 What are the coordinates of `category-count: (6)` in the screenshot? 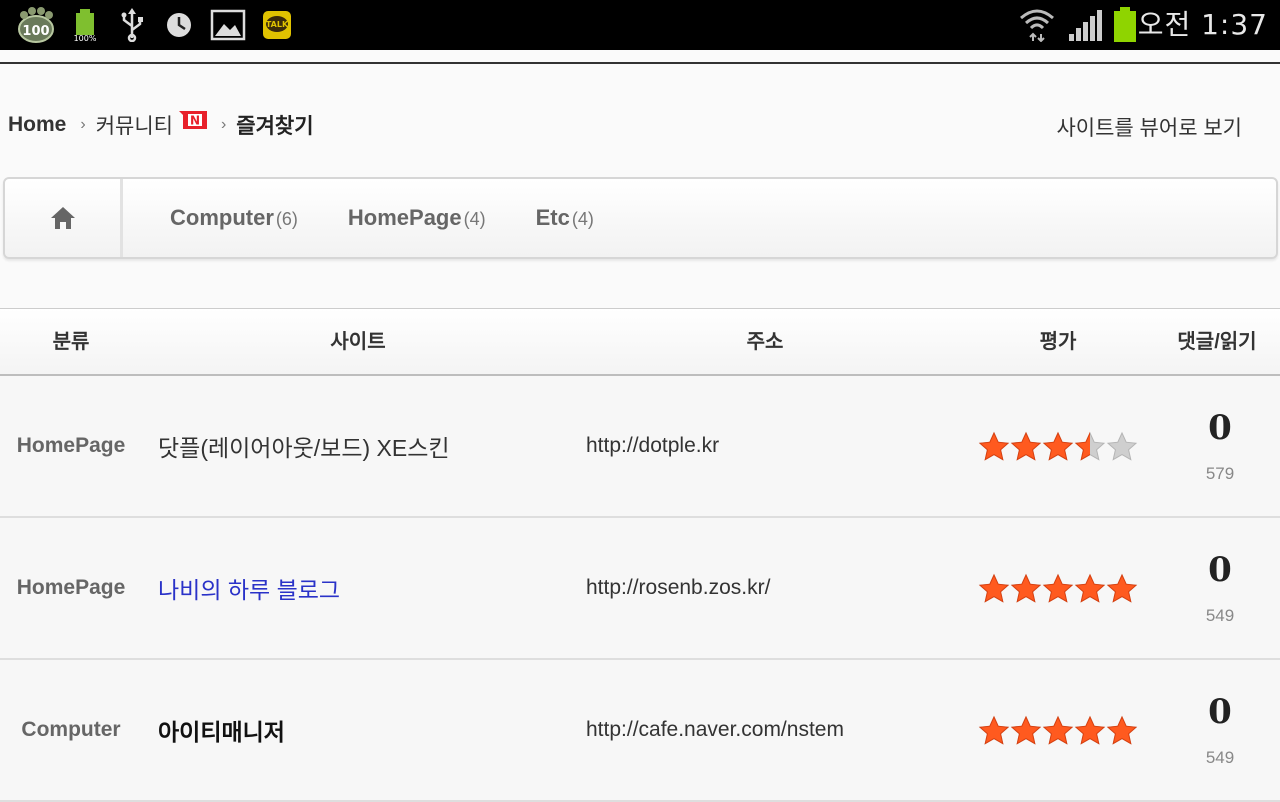 It's located at (286, 219).